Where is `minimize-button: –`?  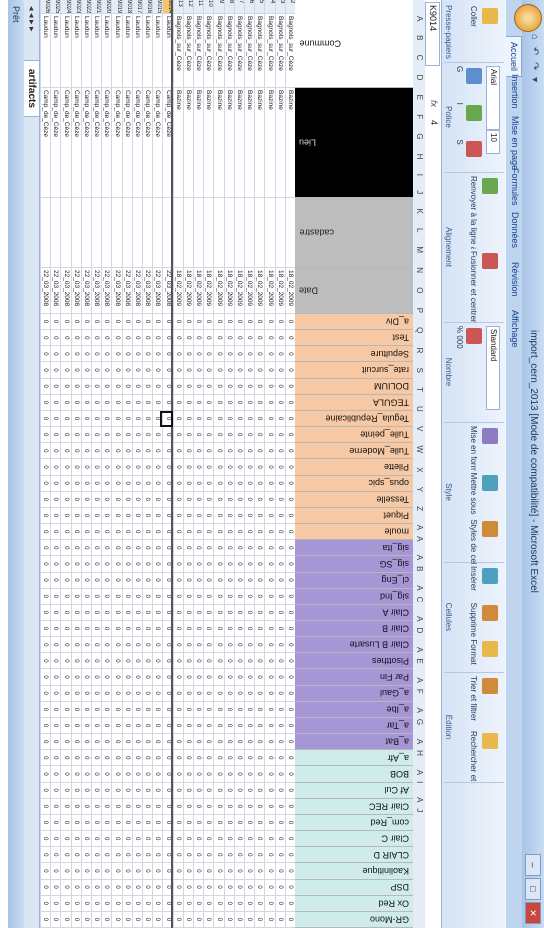 minimize-button: – is located at coordinates (533, 865).